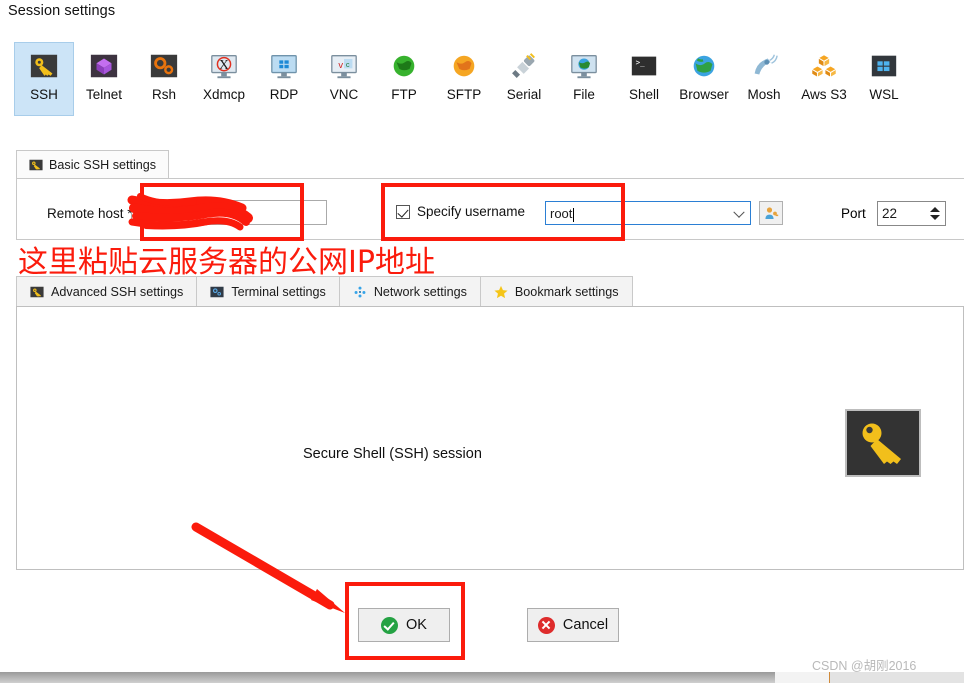 The height and width of the screenshot is (683, 964). Describe the element at coordinates (44, 94) in the screenshot. I see `session-type-label: SSH` at that location.